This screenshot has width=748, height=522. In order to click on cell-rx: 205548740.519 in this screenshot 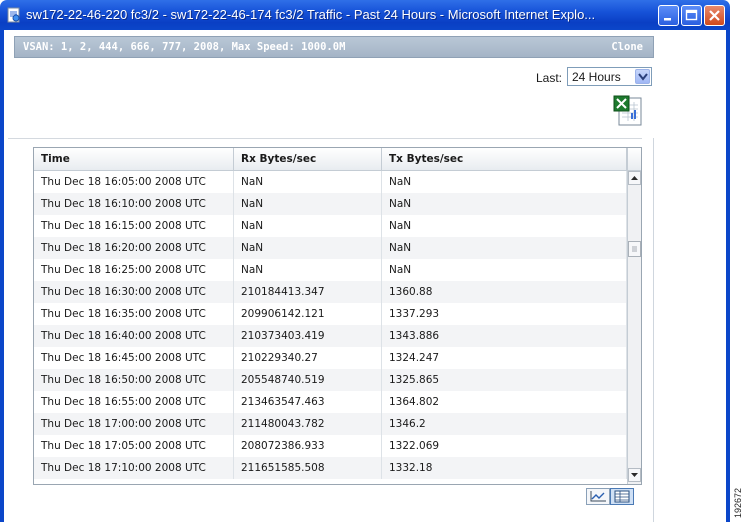, I will do `click(308, 380)`.